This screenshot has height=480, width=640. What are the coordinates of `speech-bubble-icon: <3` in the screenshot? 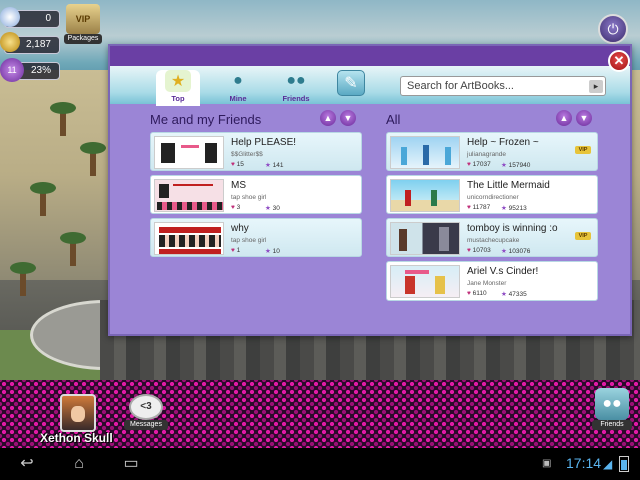 It's located at (146, 407).